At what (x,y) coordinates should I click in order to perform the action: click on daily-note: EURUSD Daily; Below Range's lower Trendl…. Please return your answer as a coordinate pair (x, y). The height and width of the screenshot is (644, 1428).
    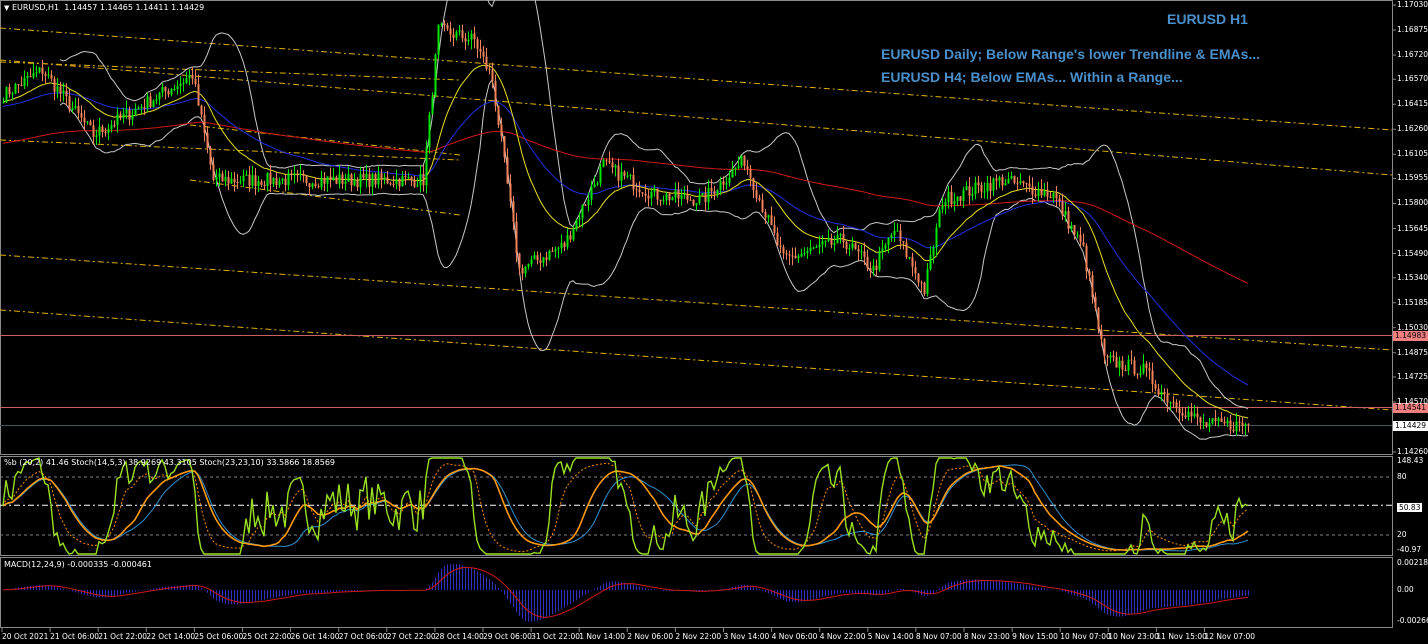
    Looking at the image, I should click on (1071, 54).